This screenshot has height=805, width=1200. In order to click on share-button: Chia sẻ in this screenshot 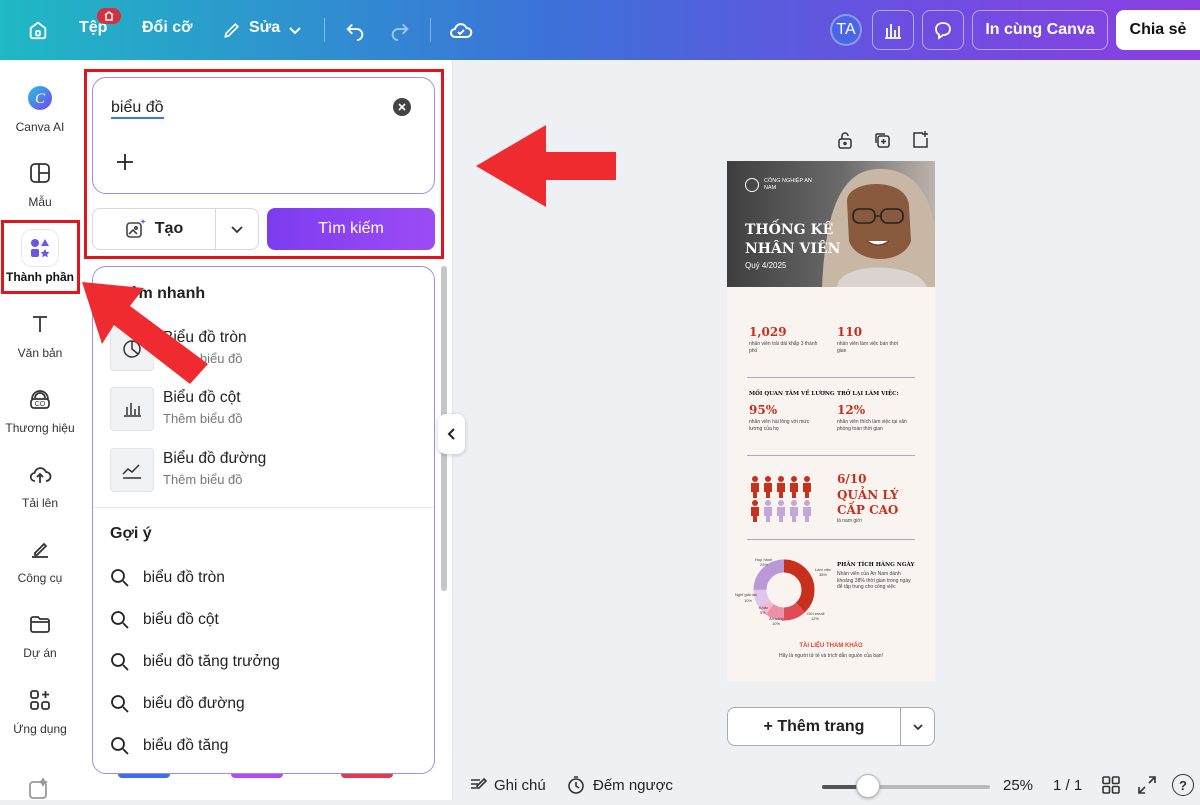, I will do `click(1158, 30)`.